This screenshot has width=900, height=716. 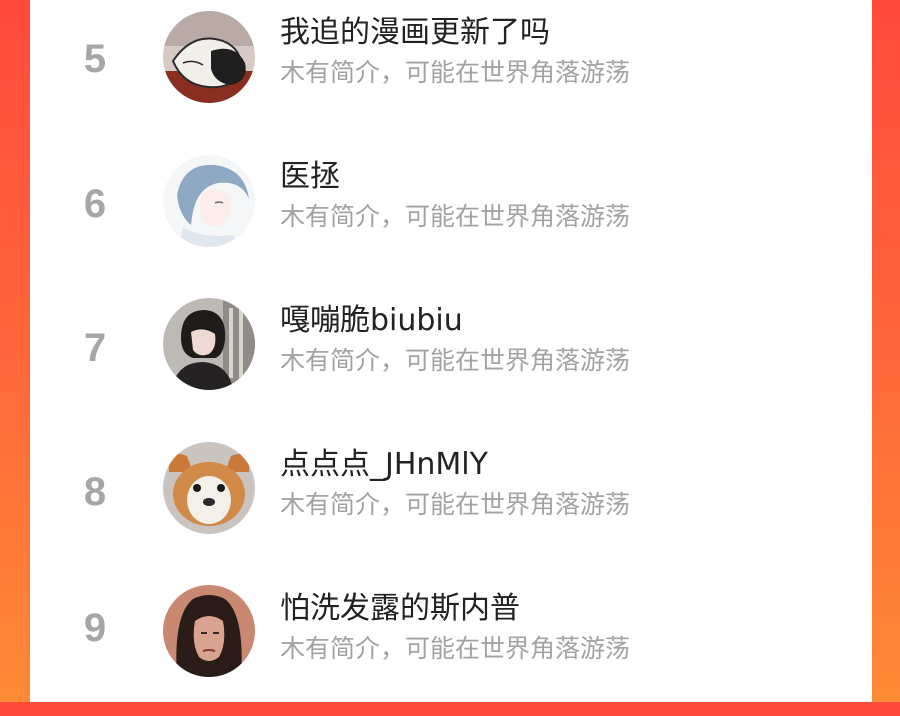 I want to click on rank-number: 5, so click(x=95, y=59).